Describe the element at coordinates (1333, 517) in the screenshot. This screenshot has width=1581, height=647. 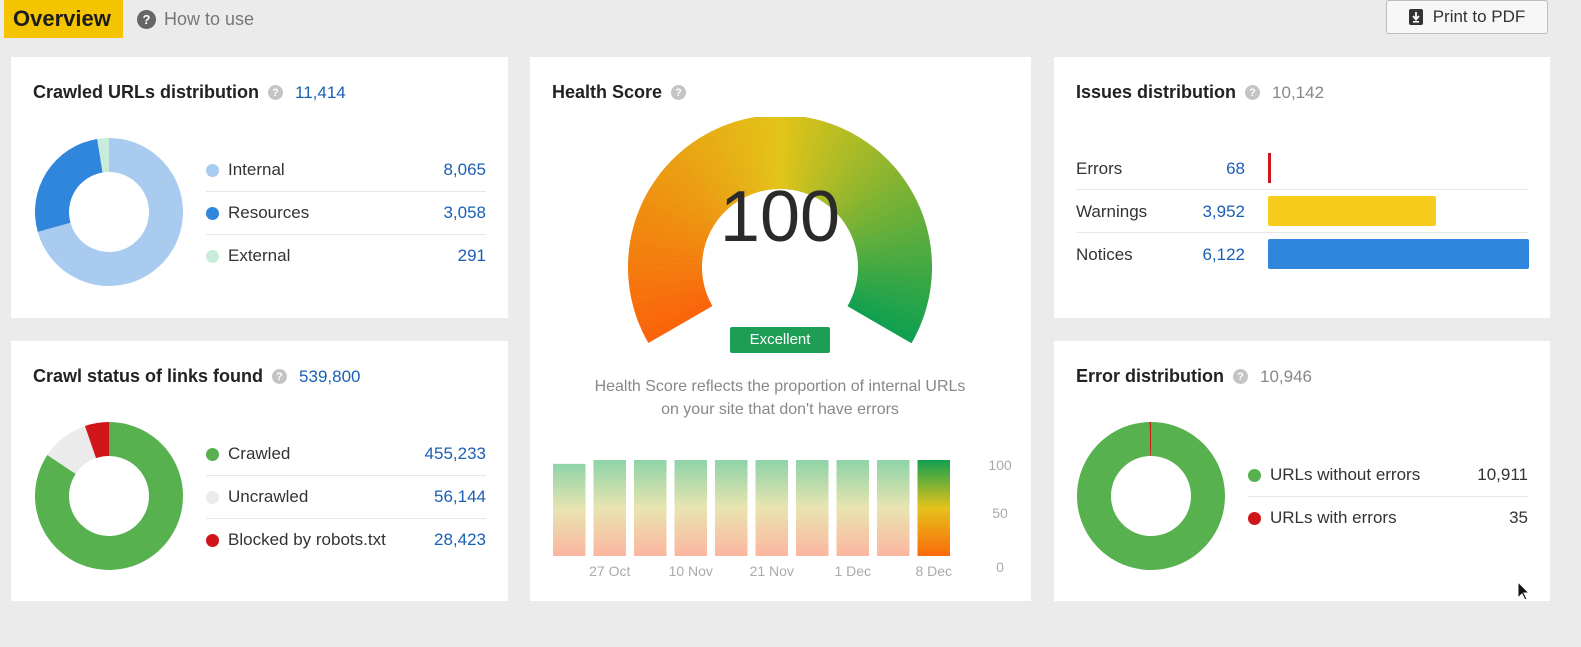
I see `legend-label: URLs with errors` at that location.